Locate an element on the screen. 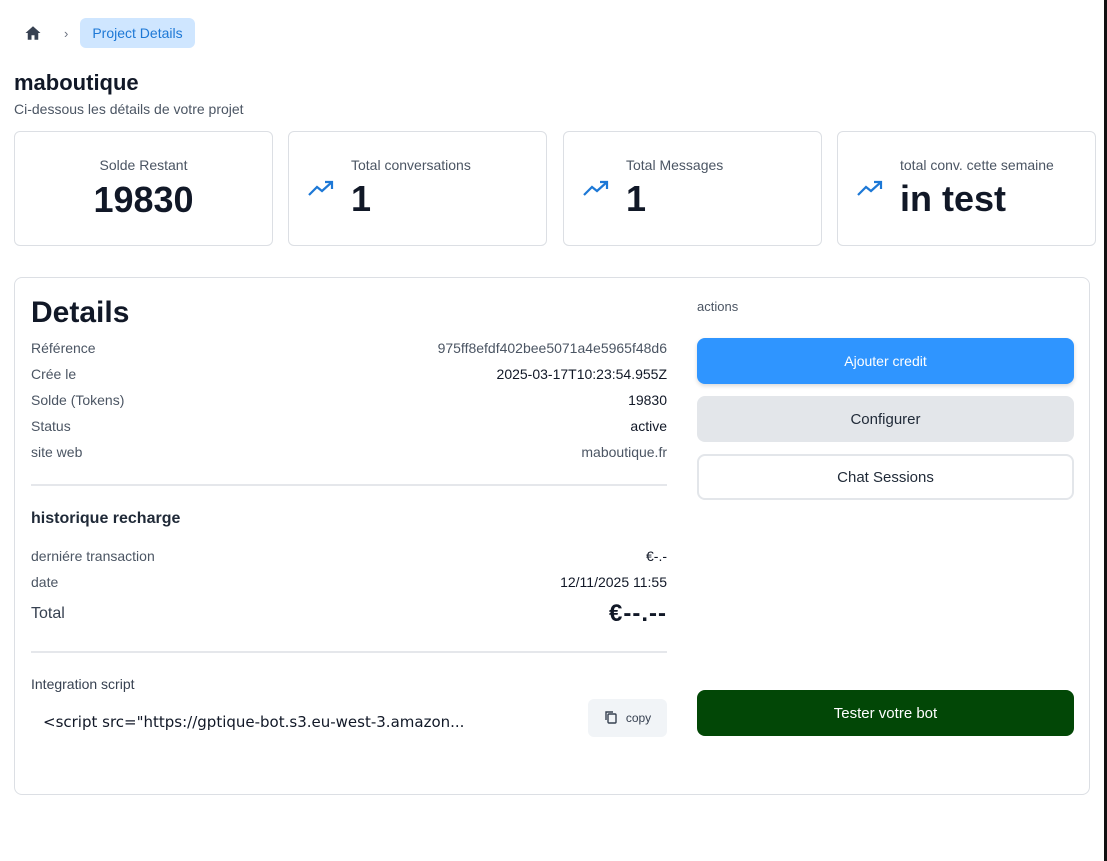  breadcrumb: › Project Details is located at coordinates (108, 33).